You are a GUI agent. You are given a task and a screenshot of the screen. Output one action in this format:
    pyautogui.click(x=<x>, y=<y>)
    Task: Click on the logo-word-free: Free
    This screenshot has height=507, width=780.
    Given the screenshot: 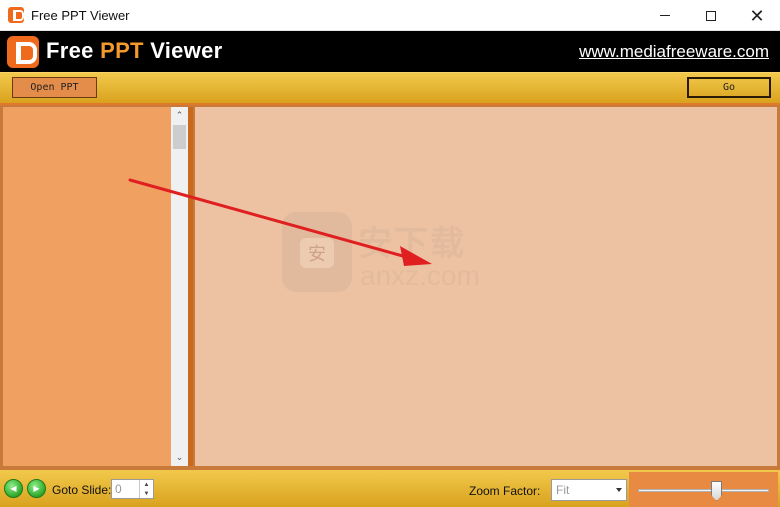 What is the action you would take?
    pyautogui.click(x=73, y=50)
    